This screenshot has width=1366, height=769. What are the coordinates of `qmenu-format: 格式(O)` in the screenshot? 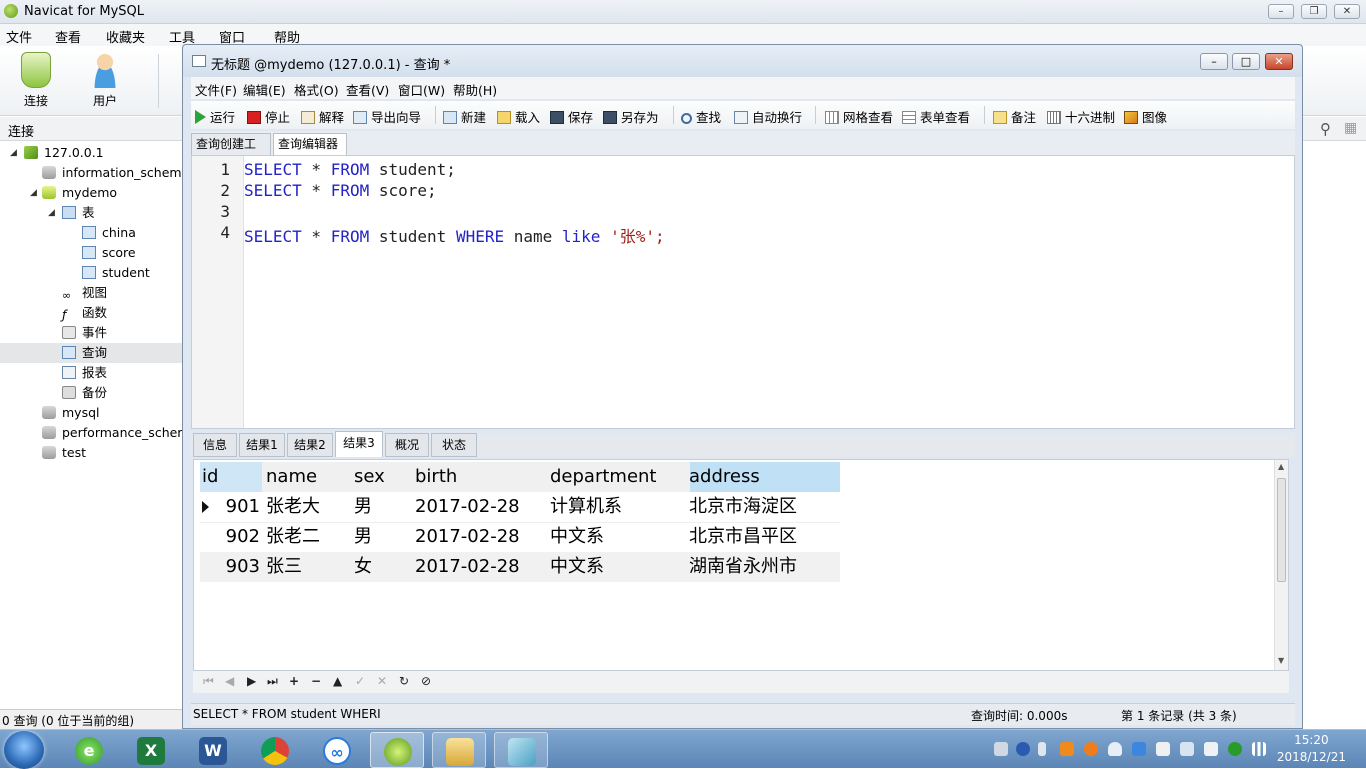 It's located at (316, 89).